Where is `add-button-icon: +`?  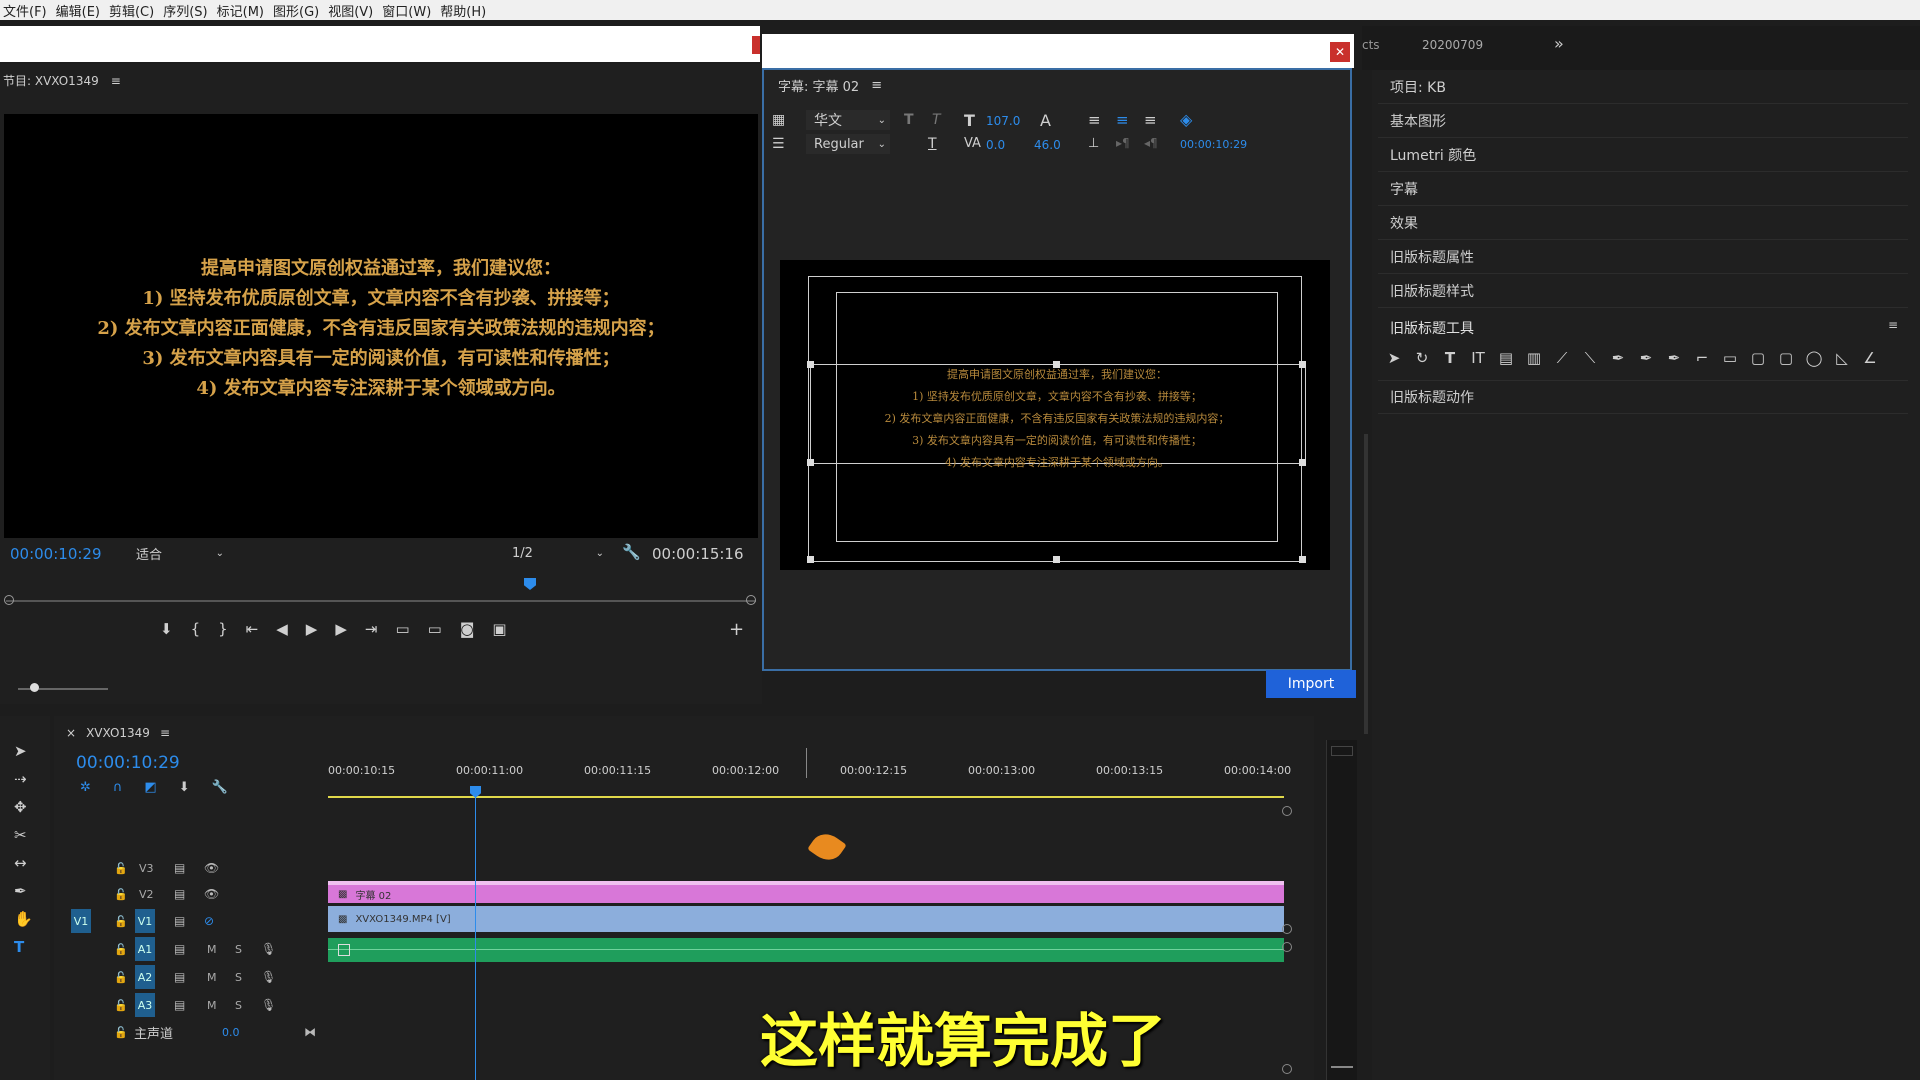
add-button-icon: + is located at coordinates (736, 629).